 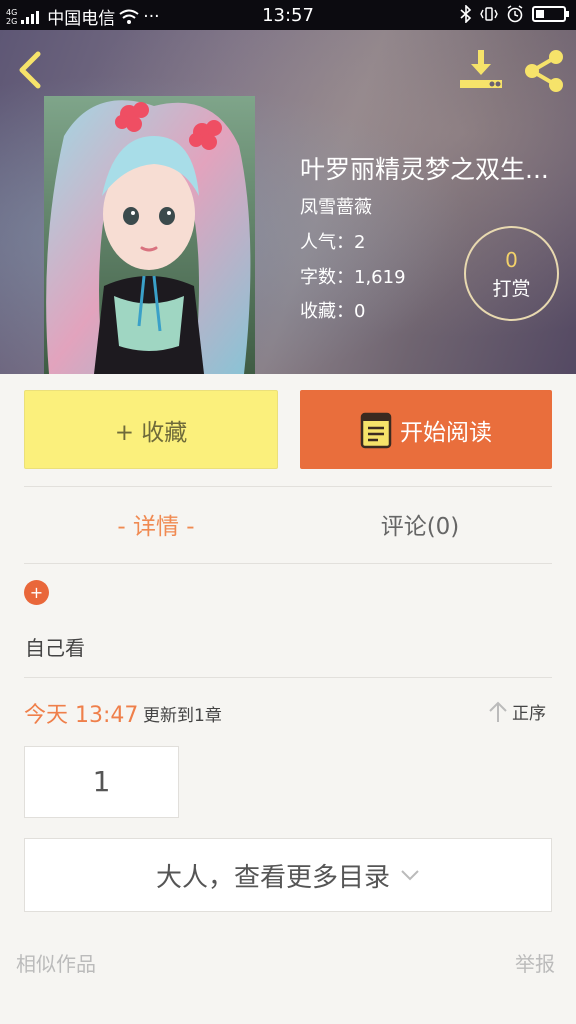 What do you see at coordinates (489, 14) in the screenshot?
I see `vibrate-icon` at bounding box center [489, 14].